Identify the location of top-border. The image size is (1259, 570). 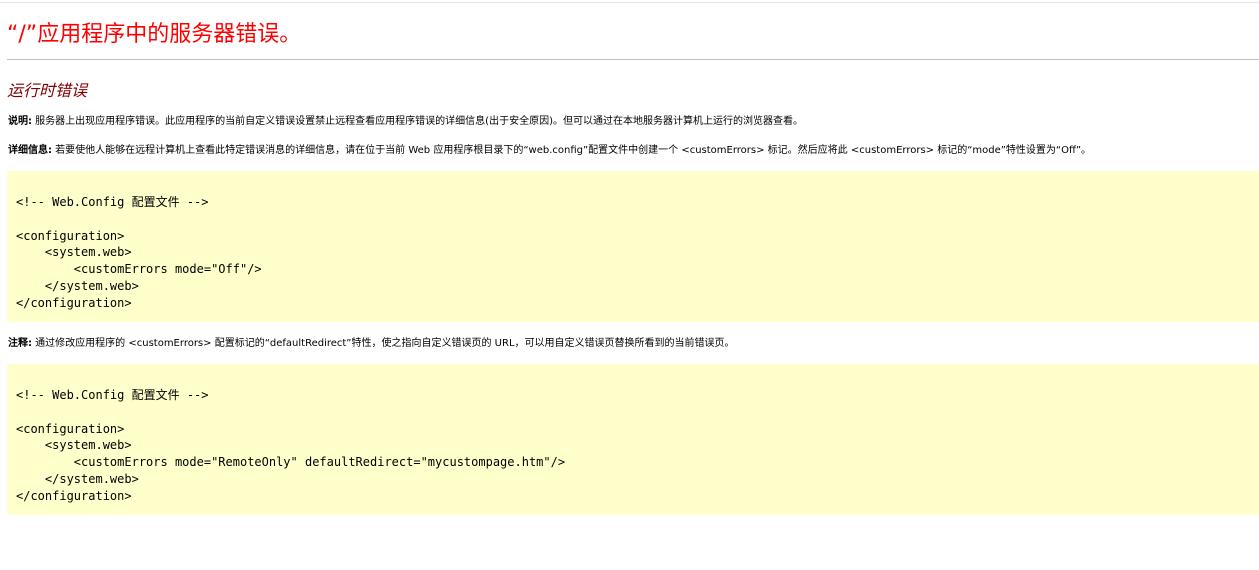
(629, 2).